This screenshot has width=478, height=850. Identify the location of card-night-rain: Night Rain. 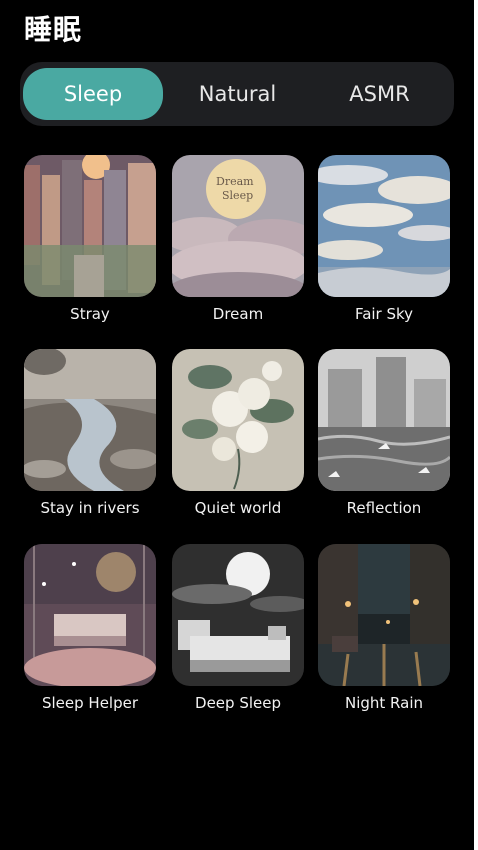
(384, 628).